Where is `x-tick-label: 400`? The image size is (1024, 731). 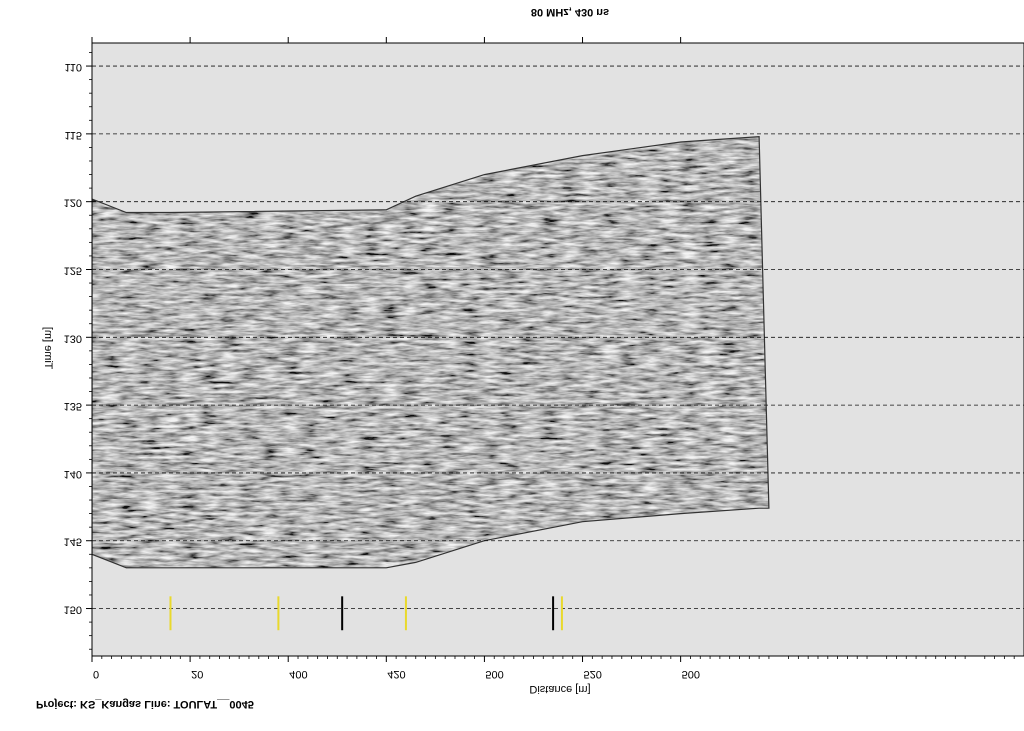
x-tick-label: 400 is located at coordinates (298, 674).